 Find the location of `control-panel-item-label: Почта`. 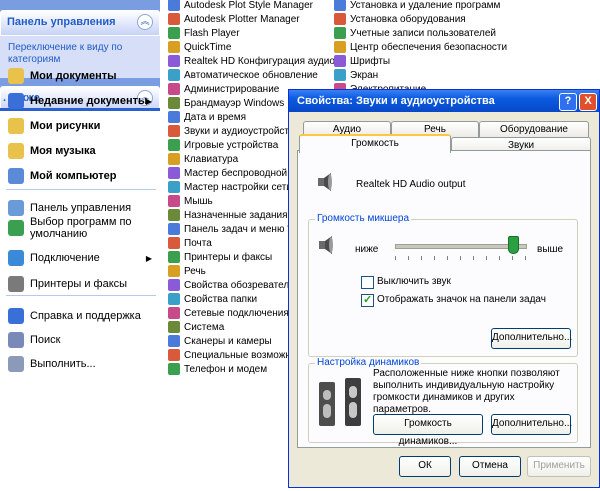

control-panel-item-label: Почта is located at coordinates (198, 243).